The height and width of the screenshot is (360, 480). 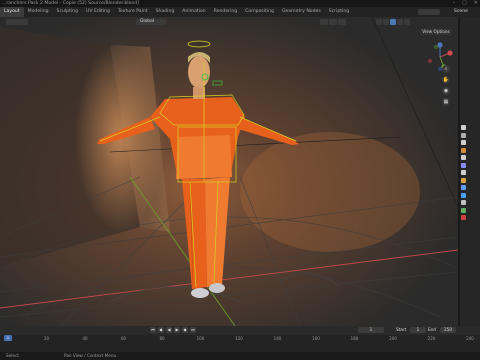 What do you see at coordinates (169, 330) in the screenshot?
I see `play-reverse-icon: ◀` at bounding box center [169, 330].